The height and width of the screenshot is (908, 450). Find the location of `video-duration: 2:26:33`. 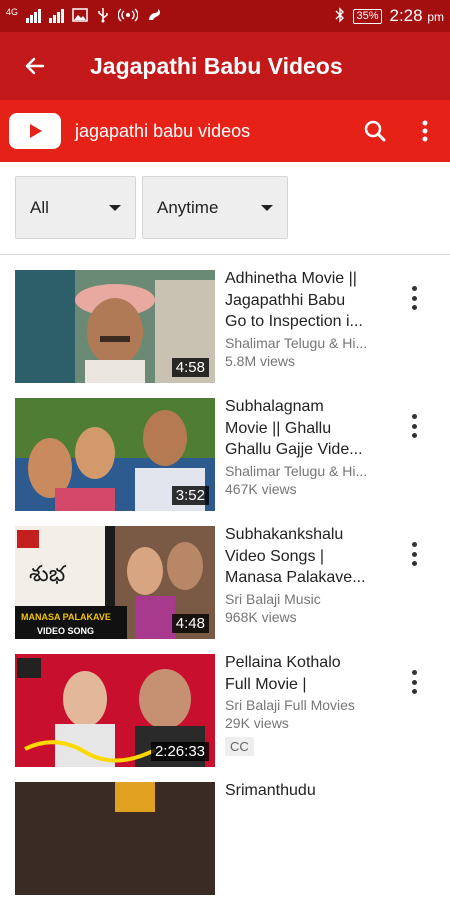

video-duration: 2:26:33 is located at coordinates (179, 751).